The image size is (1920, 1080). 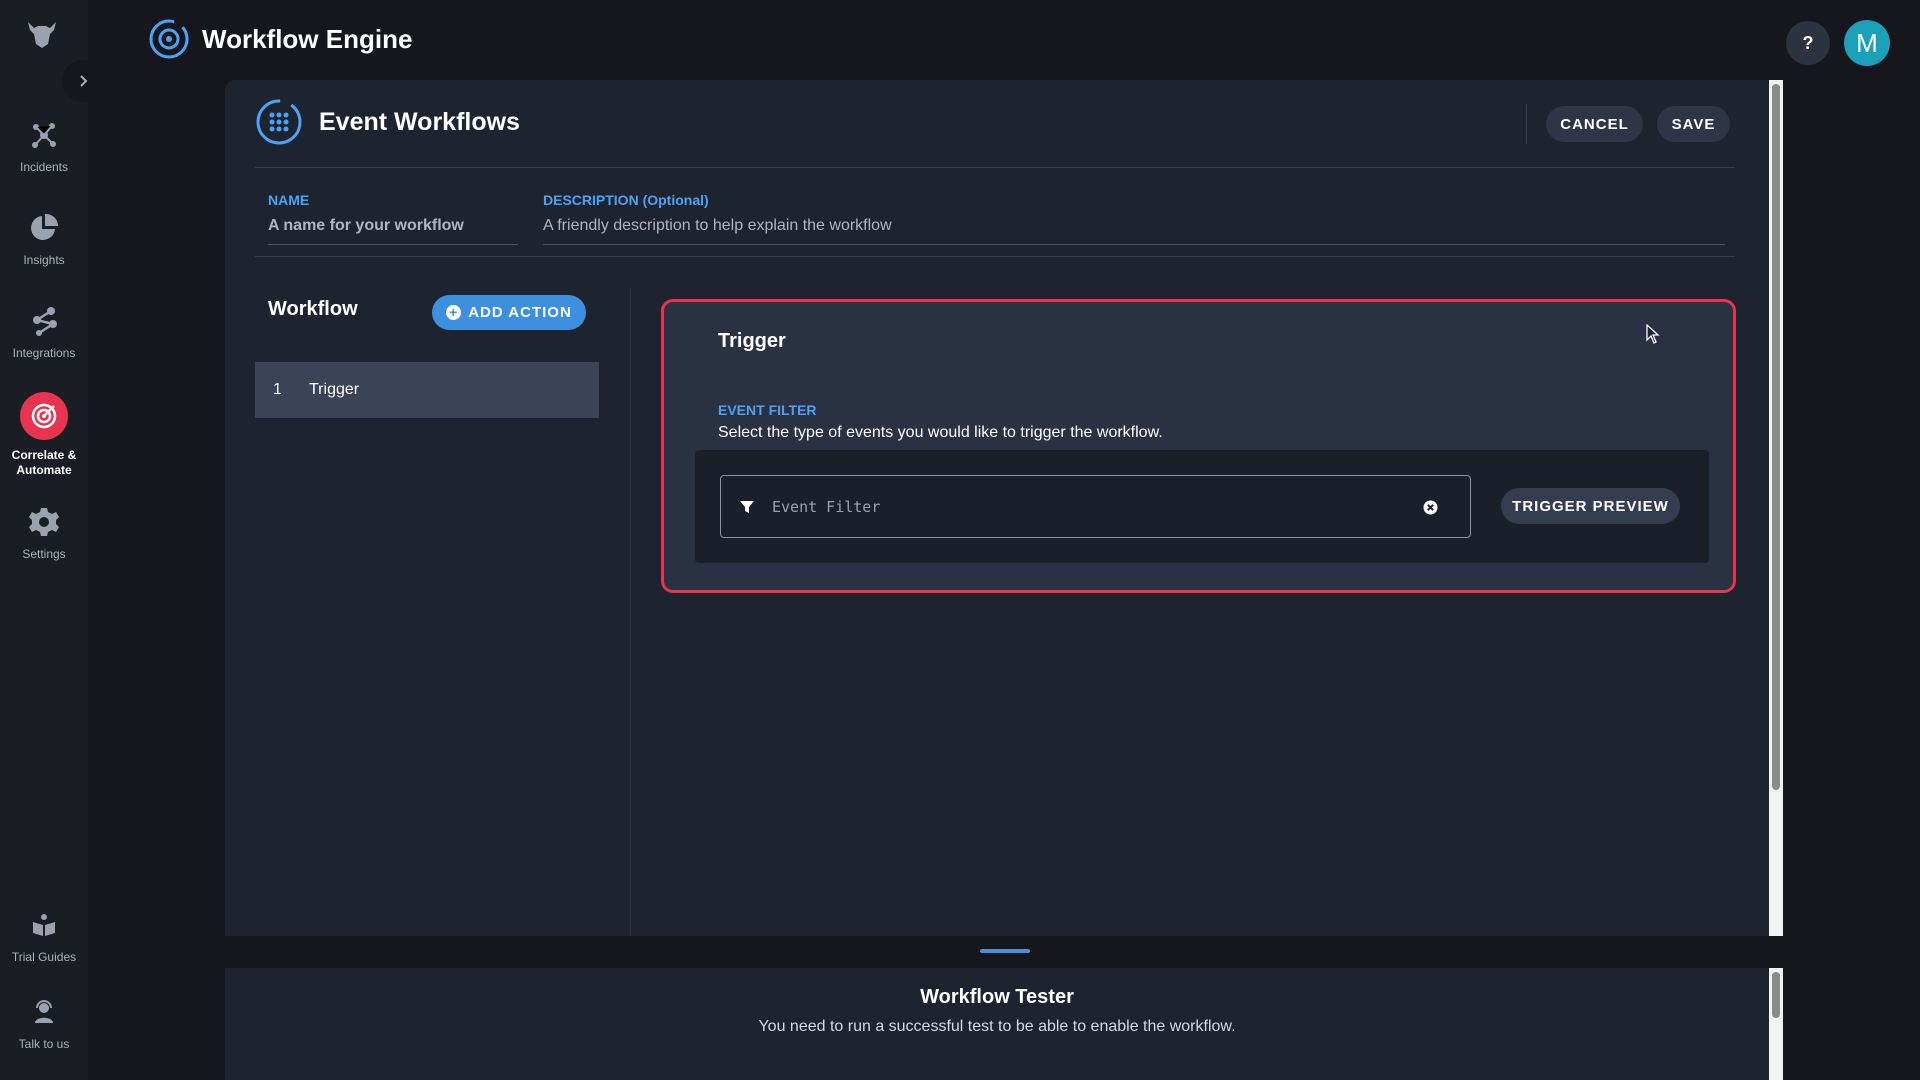 I want to click on sidebar-item-correlate-automate: Correlate & Automate, so click(x=44, y=435).